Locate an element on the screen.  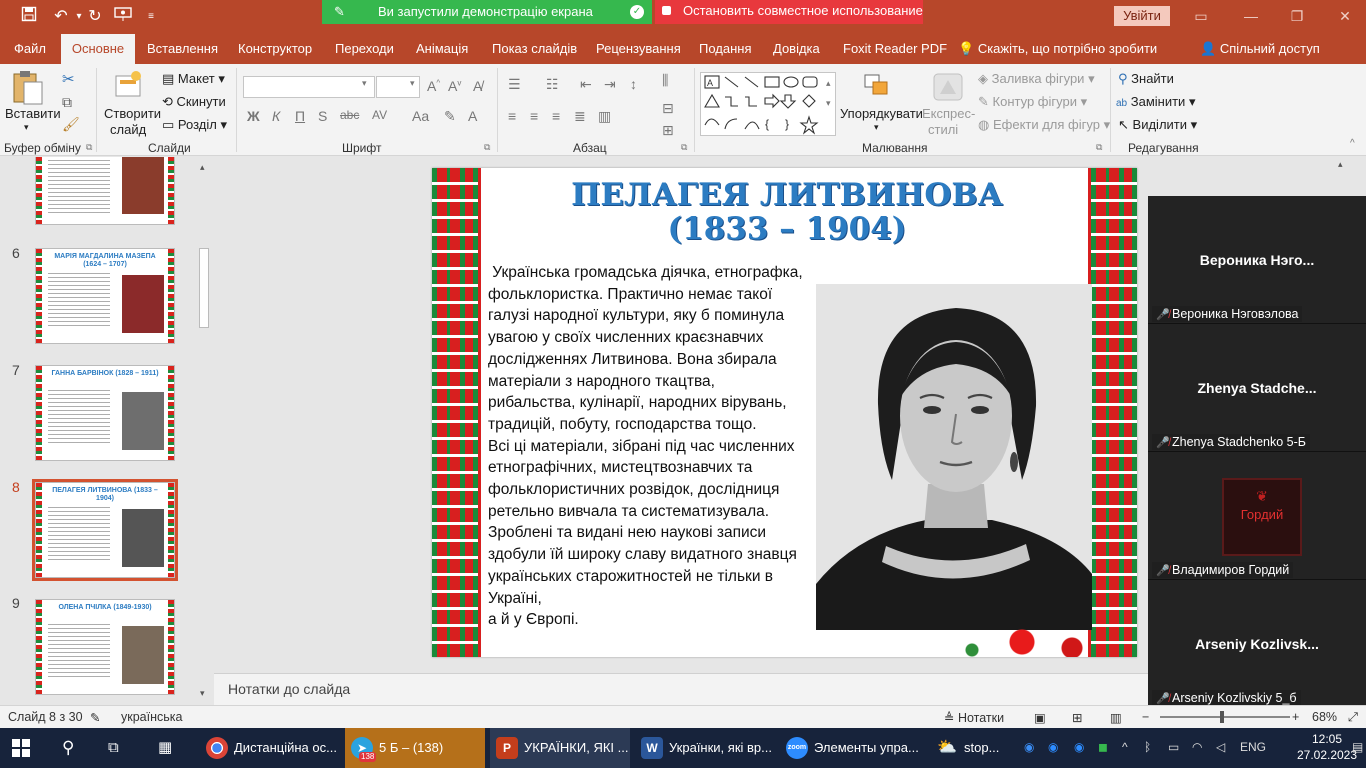
close-icon: ✕ is located at coordinates (1345, 16).